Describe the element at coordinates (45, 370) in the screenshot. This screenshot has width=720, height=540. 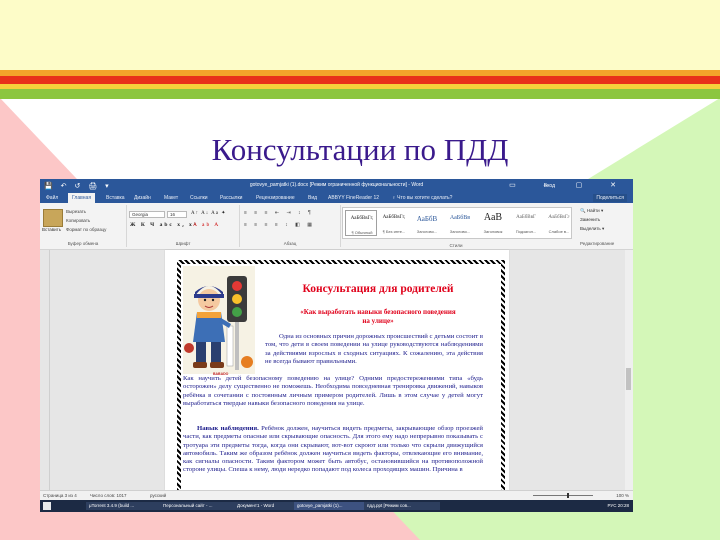
I see `vertical-ruler` at that location.